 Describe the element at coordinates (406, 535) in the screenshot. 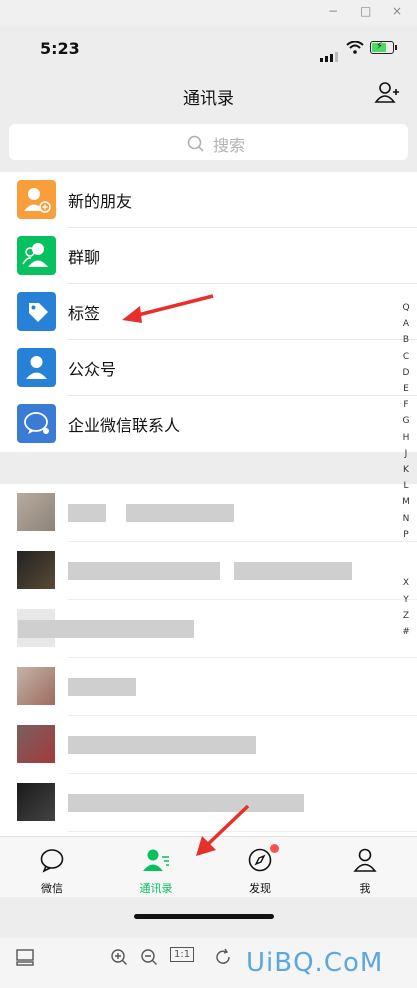

I see `alphabet-index-letter: P` at that location.